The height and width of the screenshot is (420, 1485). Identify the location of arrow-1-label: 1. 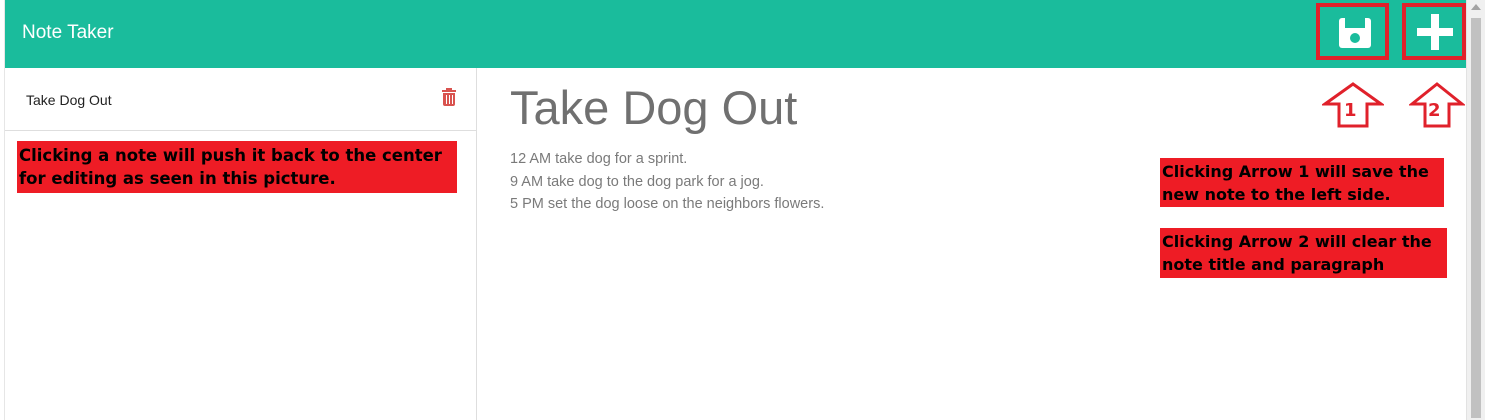
(1350, 110).